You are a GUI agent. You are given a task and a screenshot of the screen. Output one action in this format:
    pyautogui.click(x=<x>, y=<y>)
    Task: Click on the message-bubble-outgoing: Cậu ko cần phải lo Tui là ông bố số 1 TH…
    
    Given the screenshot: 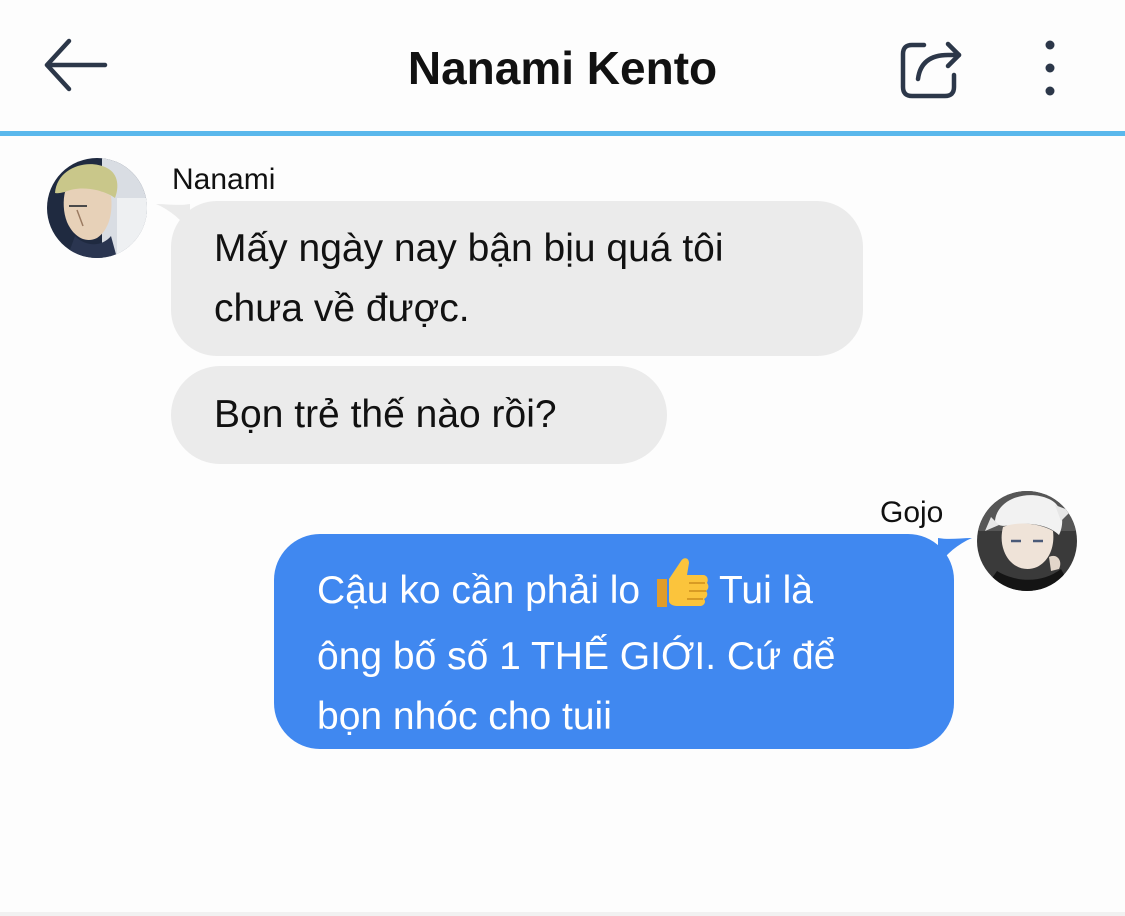 What is the action you would take?
    pyautogui.click(x=614, y=641)
    